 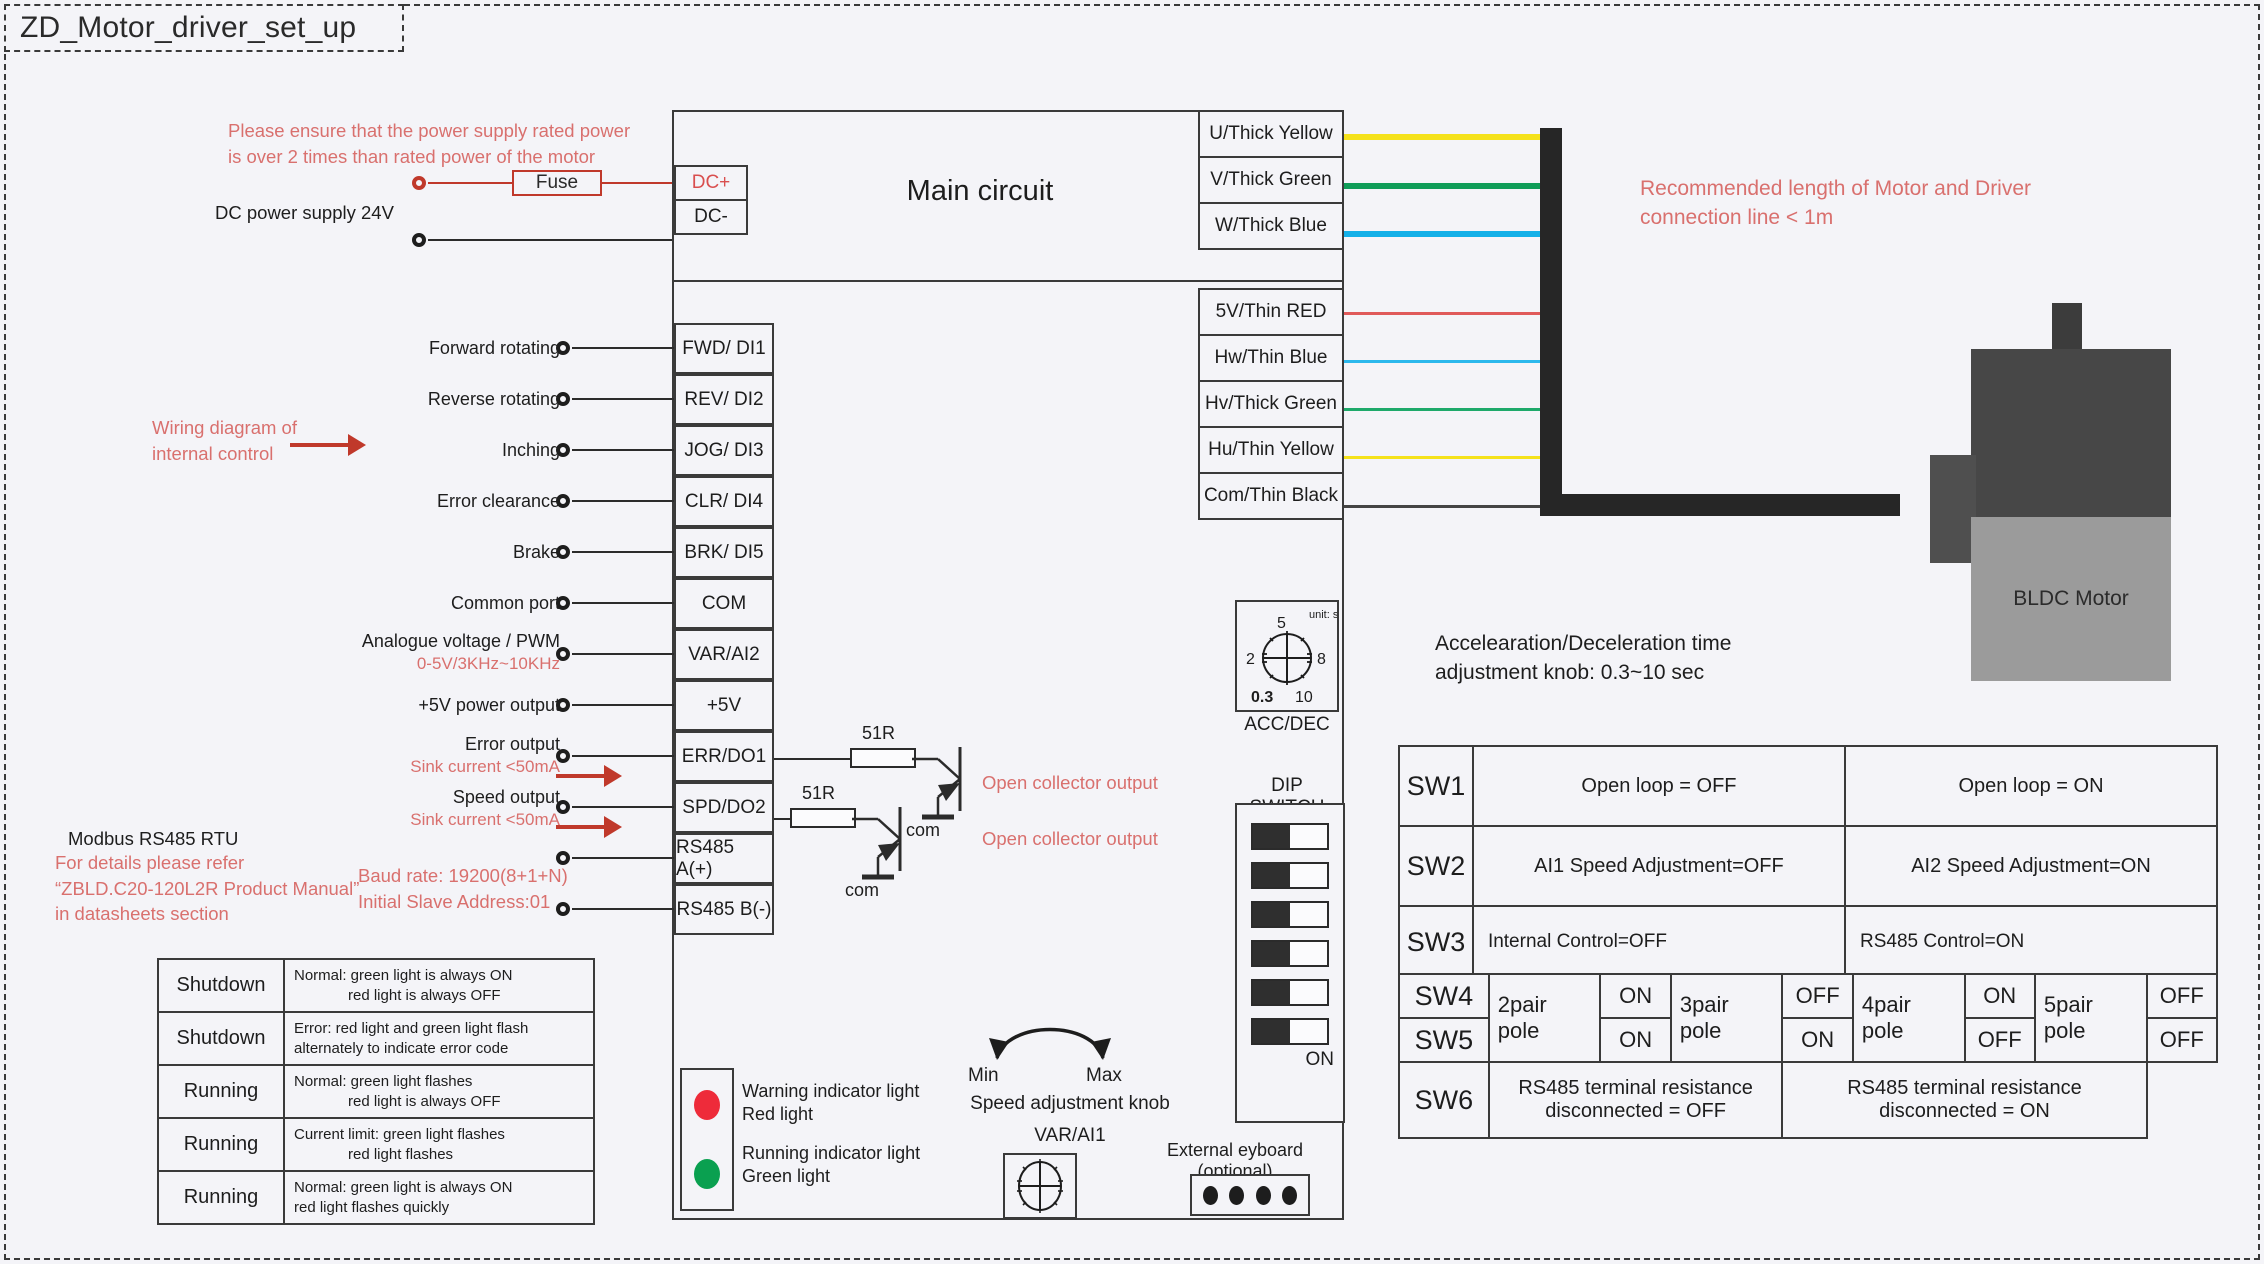 I want to click on label-5v-power-output: +5V power output, so click(x=489, y=705).